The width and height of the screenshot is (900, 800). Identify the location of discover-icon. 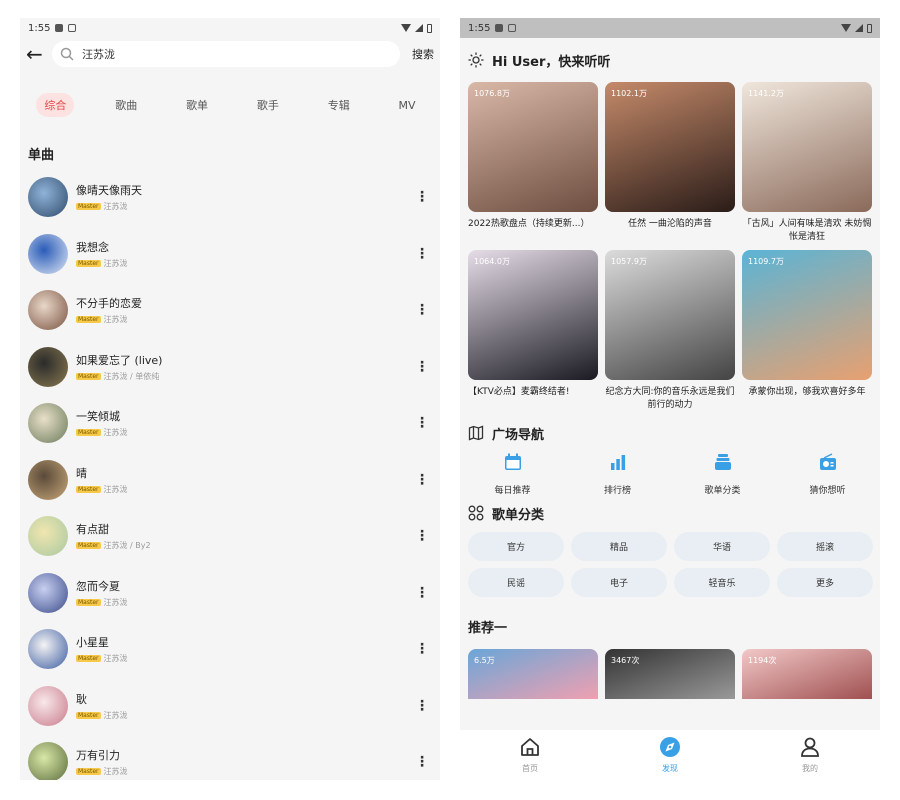
(670, 748).